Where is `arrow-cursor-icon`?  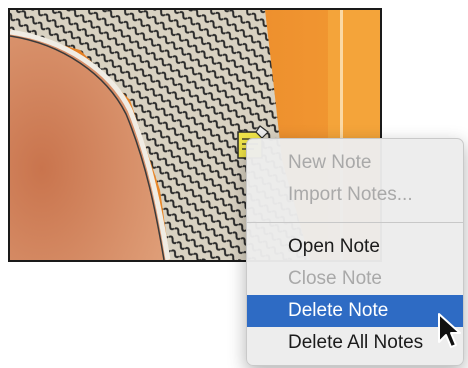 arrow-cursor-icon is located at coordinates (450, 331).